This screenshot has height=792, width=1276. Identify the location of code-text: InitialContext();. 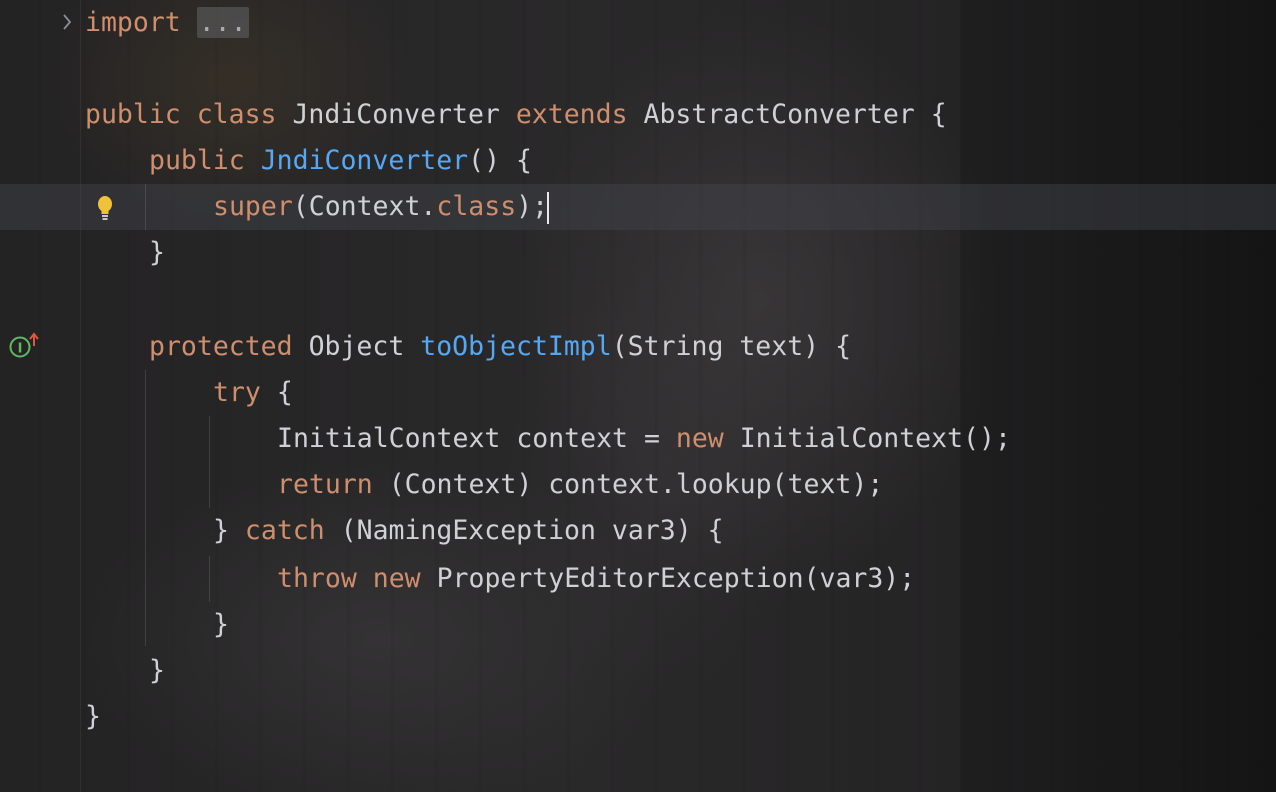
(867, 438).